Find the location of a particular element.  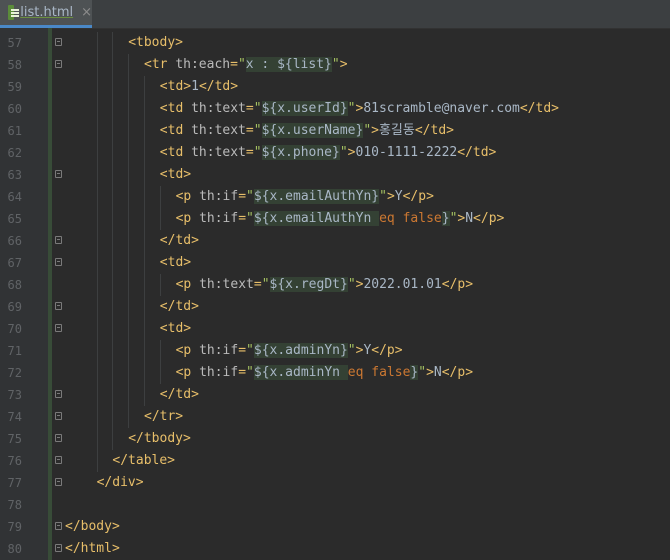

code-token: ${x.adminYn} is located at coordinates (300, 350).